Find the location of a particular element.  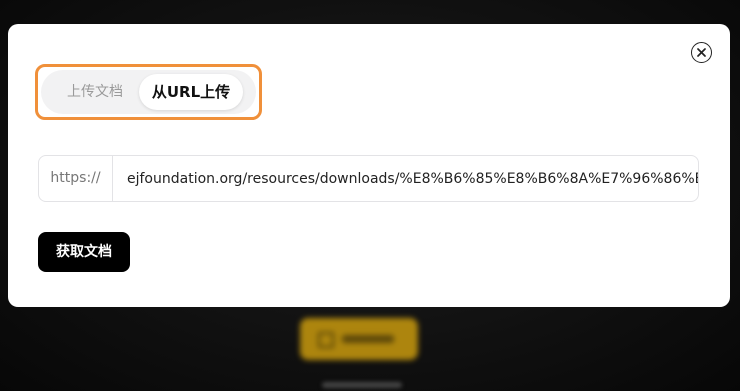

fetch-document-button: 获取文档 is located at coordinates (84, 252).